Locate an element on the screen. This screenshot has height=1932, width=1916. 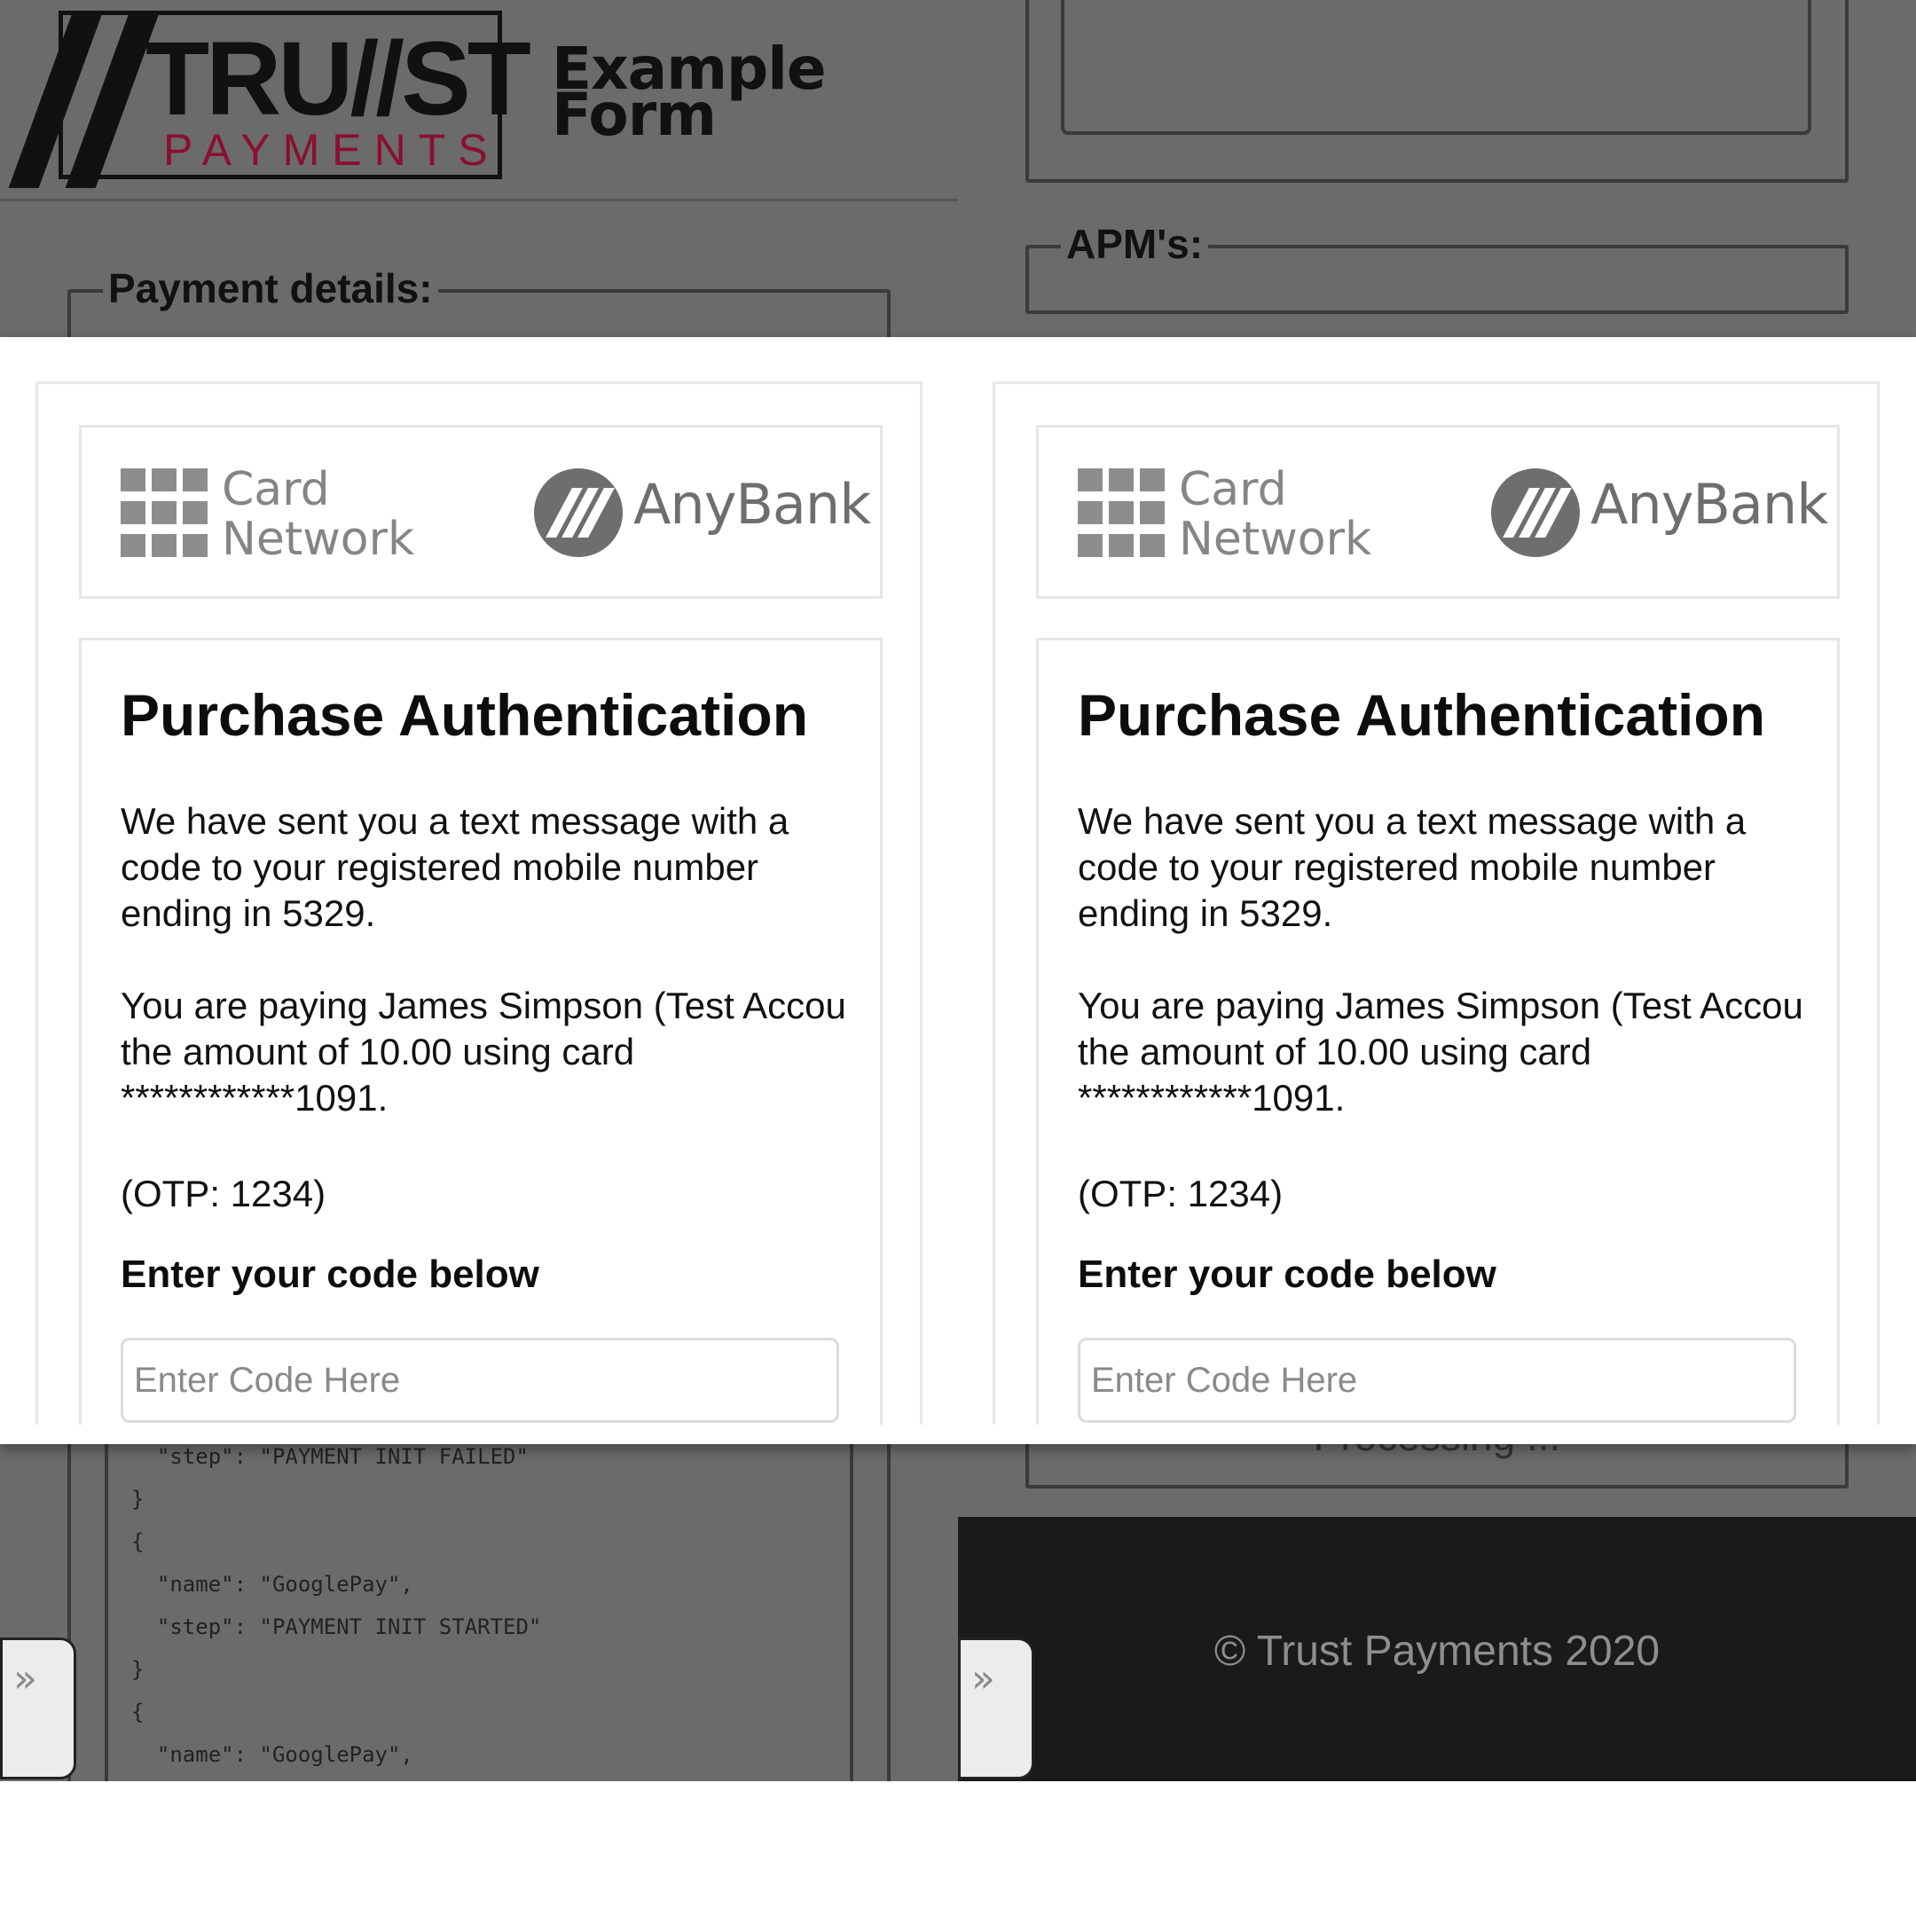
logo-subtext: PAYMENTS is located at coordinates (331, 150).